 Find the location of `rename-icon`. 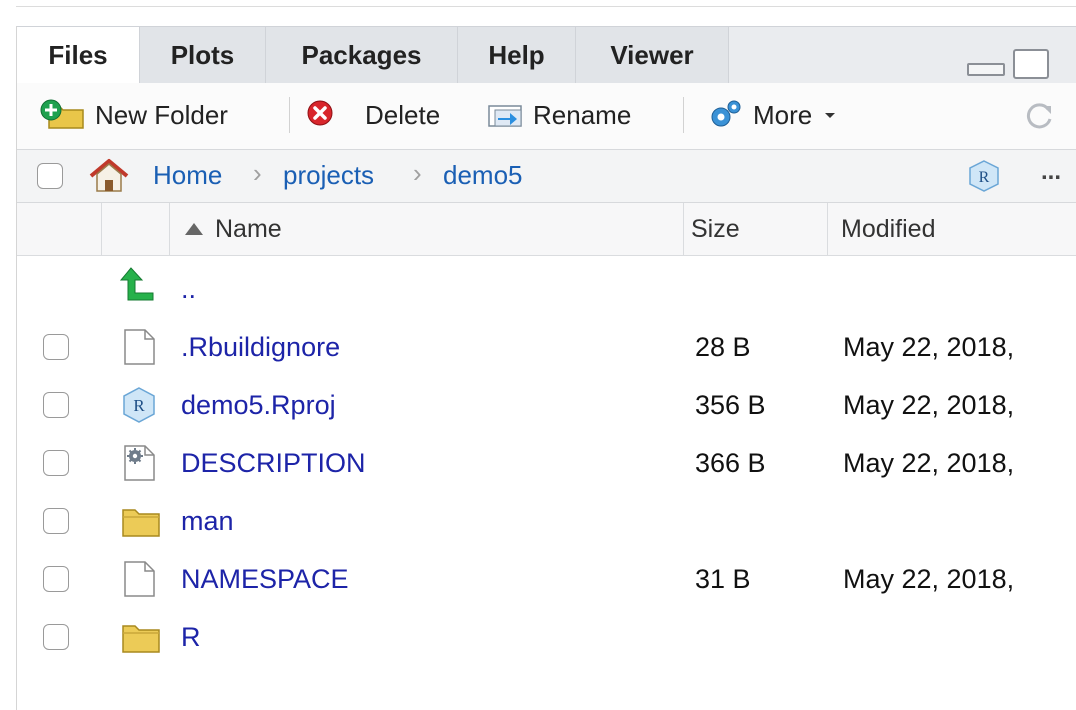

rename-icon is located at coordinates (505, 116).